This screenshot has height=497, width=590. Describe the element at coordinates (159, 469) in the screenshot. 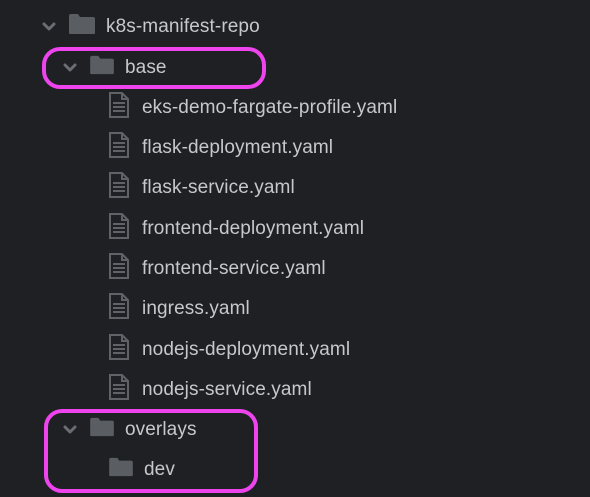

I see `tree-item-label: dev` at that location.